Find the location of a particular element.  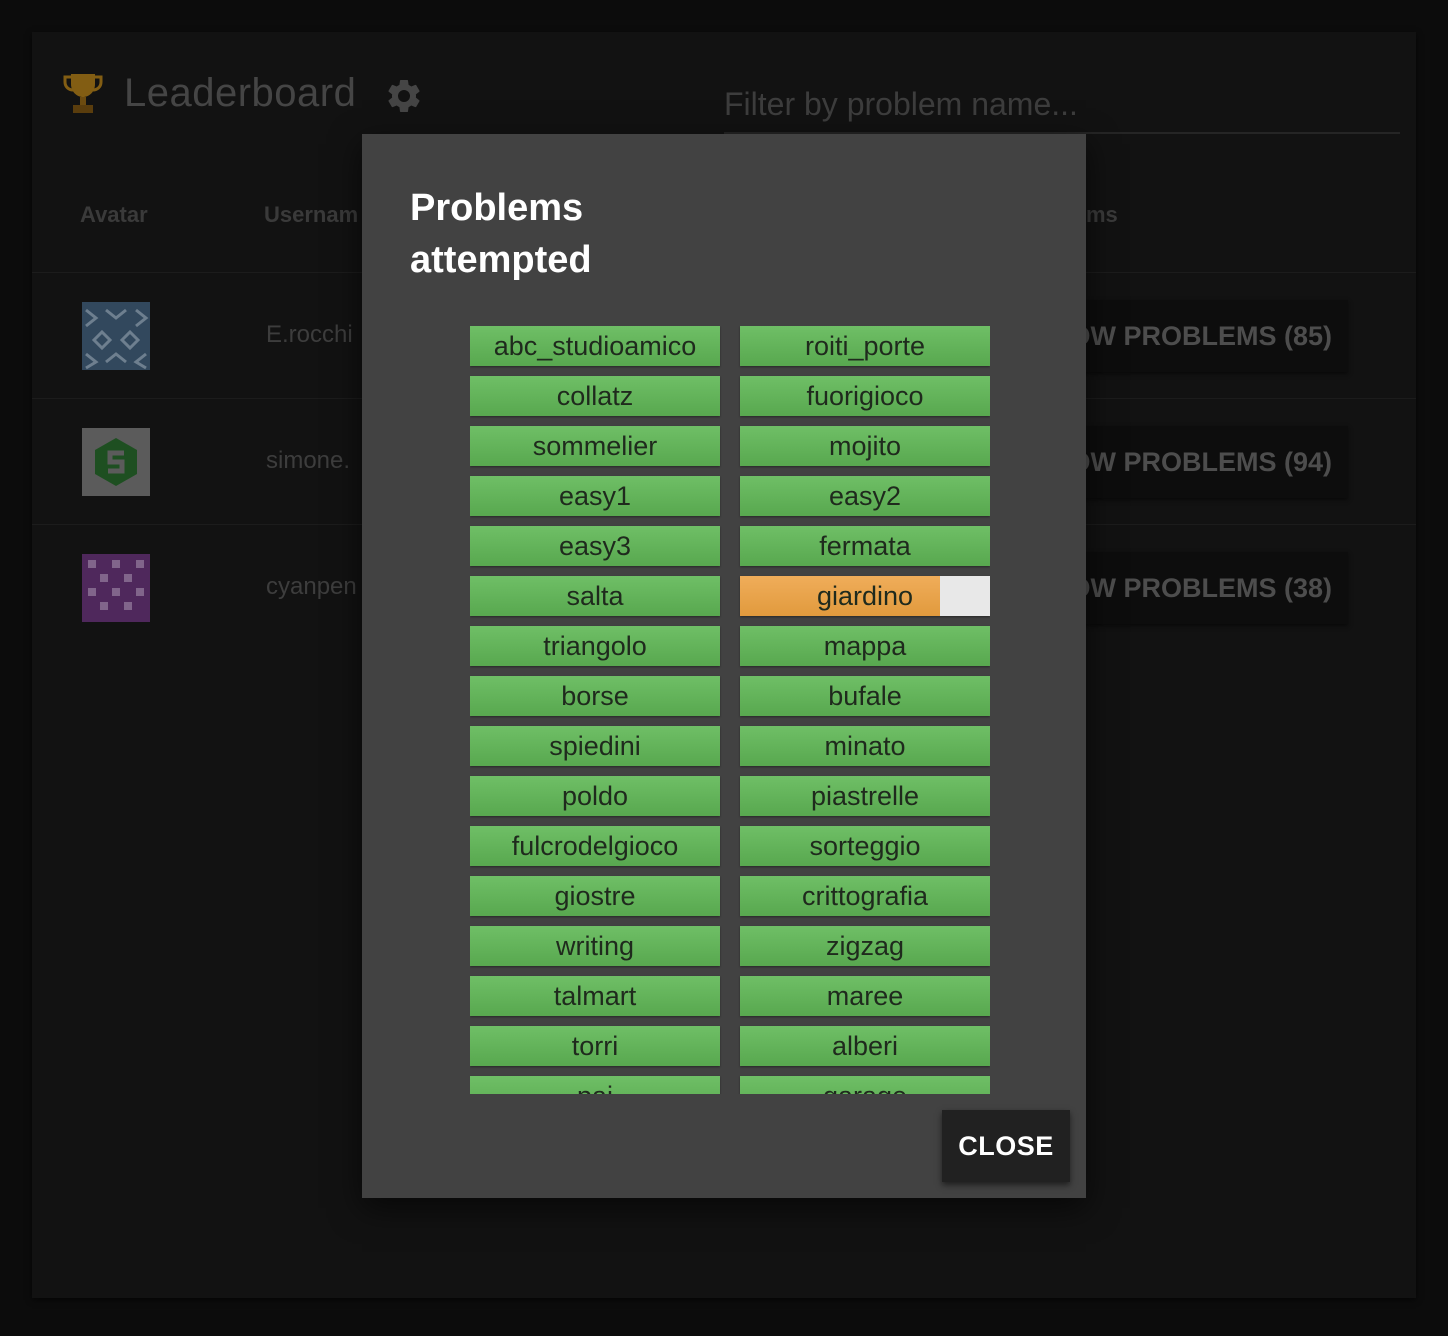

problem-chip: easy2 is located at coordinates (865, 496).